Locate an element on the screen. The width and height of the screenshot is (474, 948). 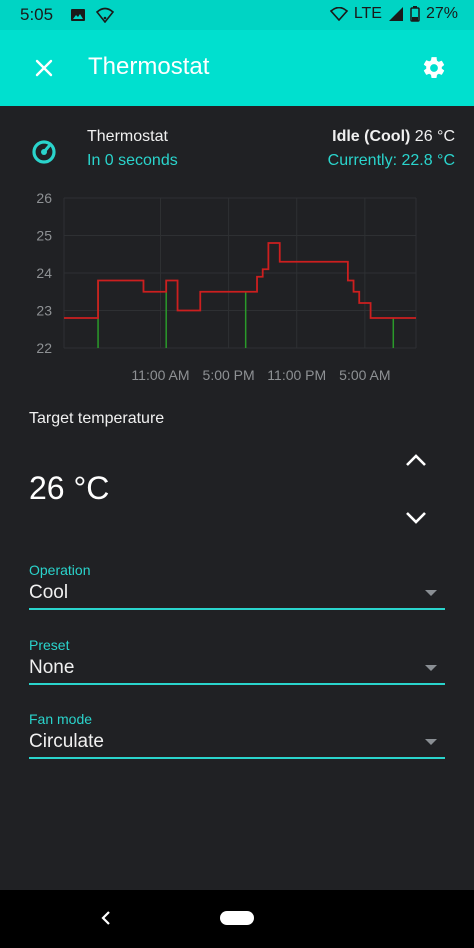
chart-grid is located at coordinates (240, 273).